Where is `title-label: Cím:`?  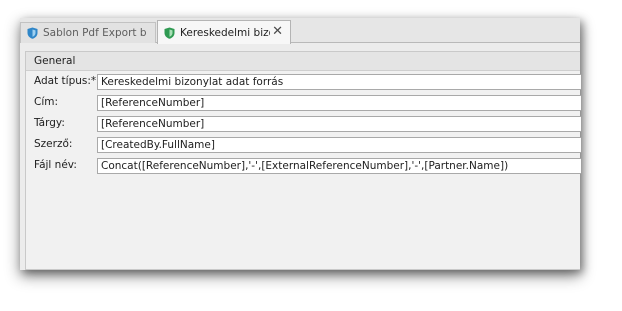 title-label: Cím: is located at coordinates (46, 102).